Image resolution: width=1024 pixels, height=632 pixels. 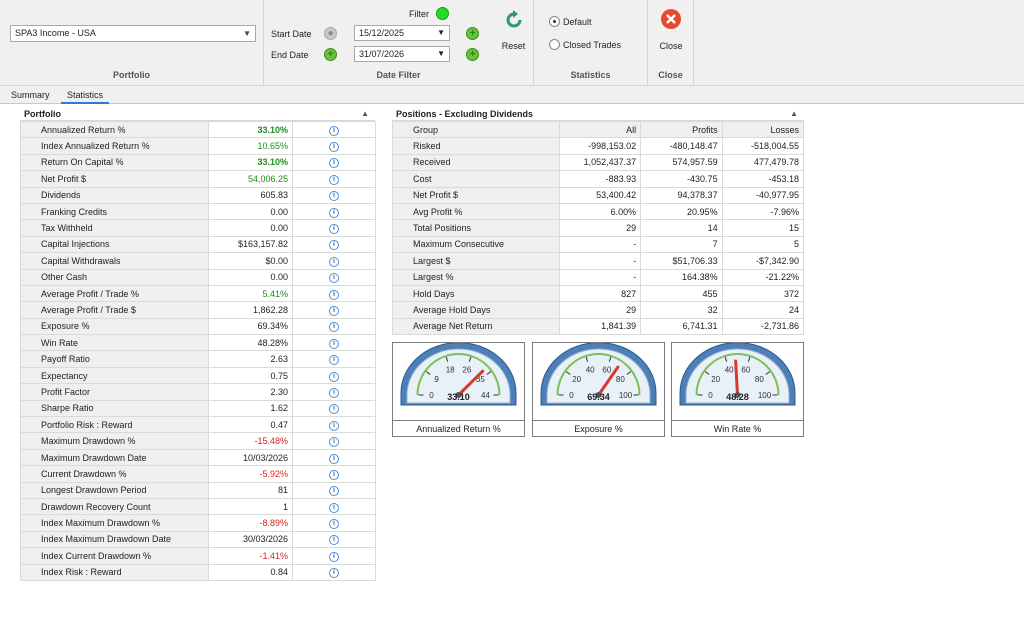 I want to click on chevron-down-icon: ▼, so click(x=441, y=32).